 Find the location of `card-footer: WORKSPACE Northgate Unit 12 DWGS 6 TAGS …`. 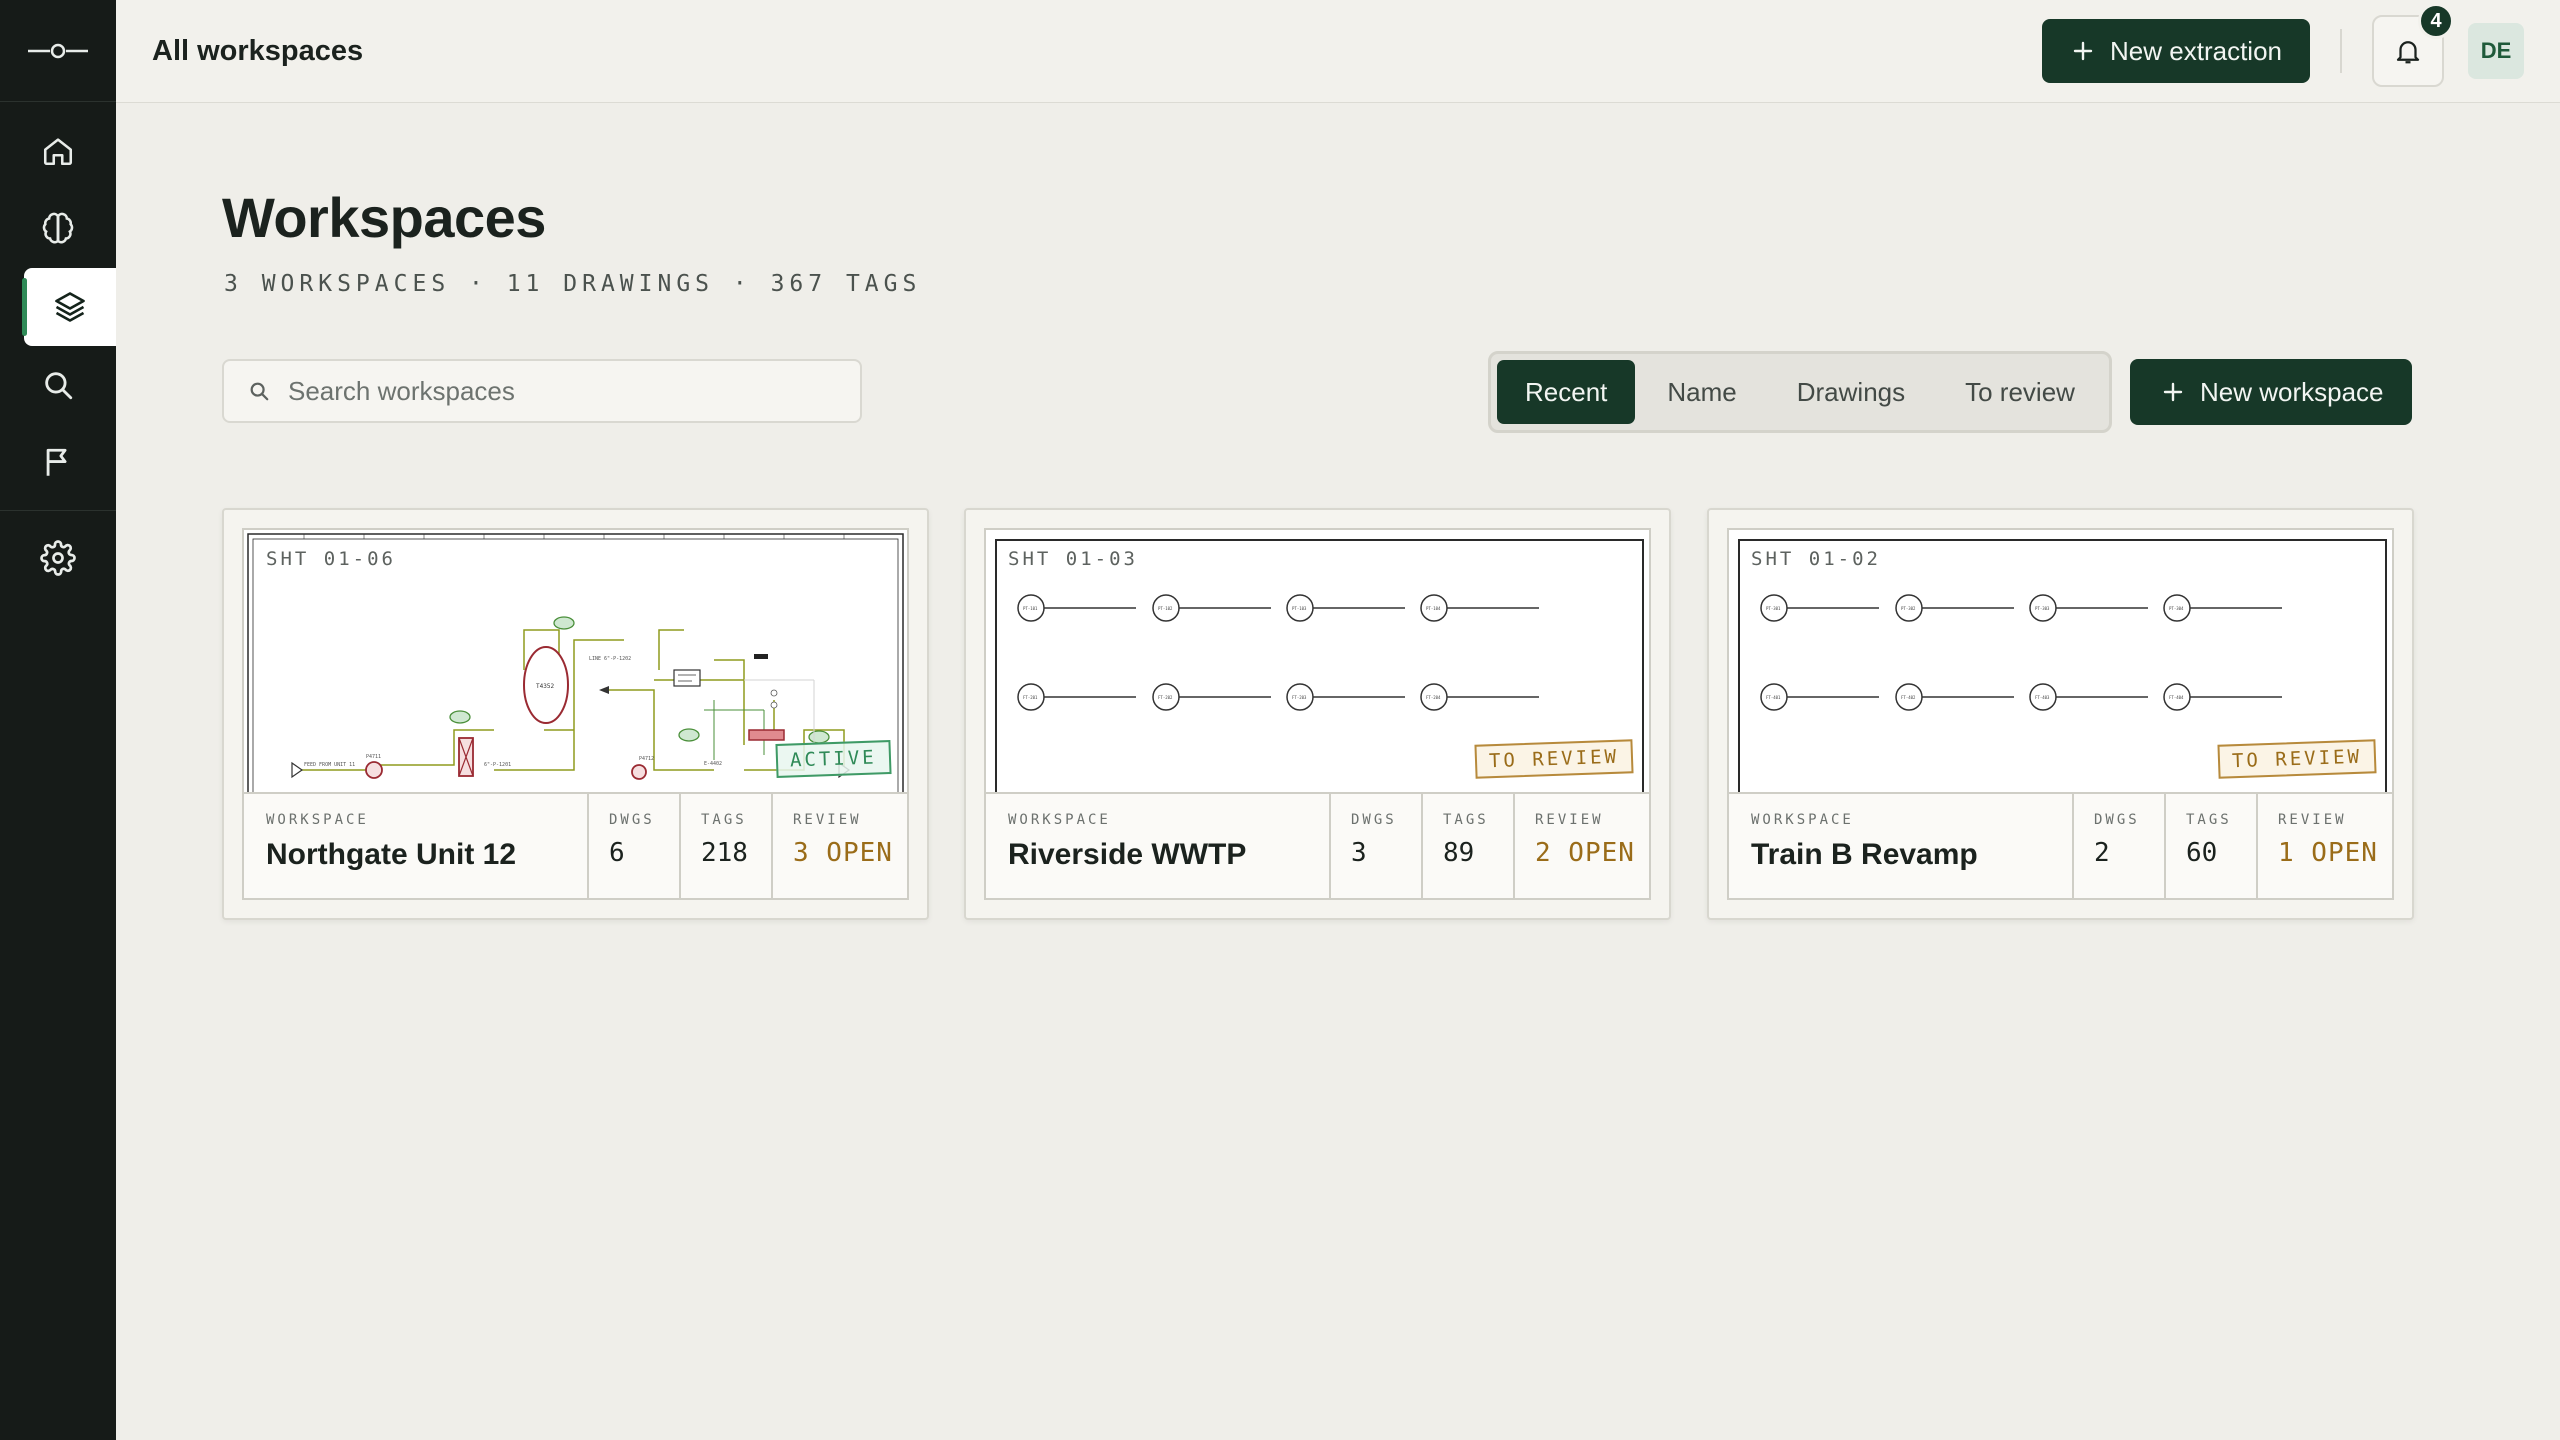

card-footer: WORKSPACE Northgate Unit 12 DWGS 6 TAGS … is located at coordinates (575, 845).